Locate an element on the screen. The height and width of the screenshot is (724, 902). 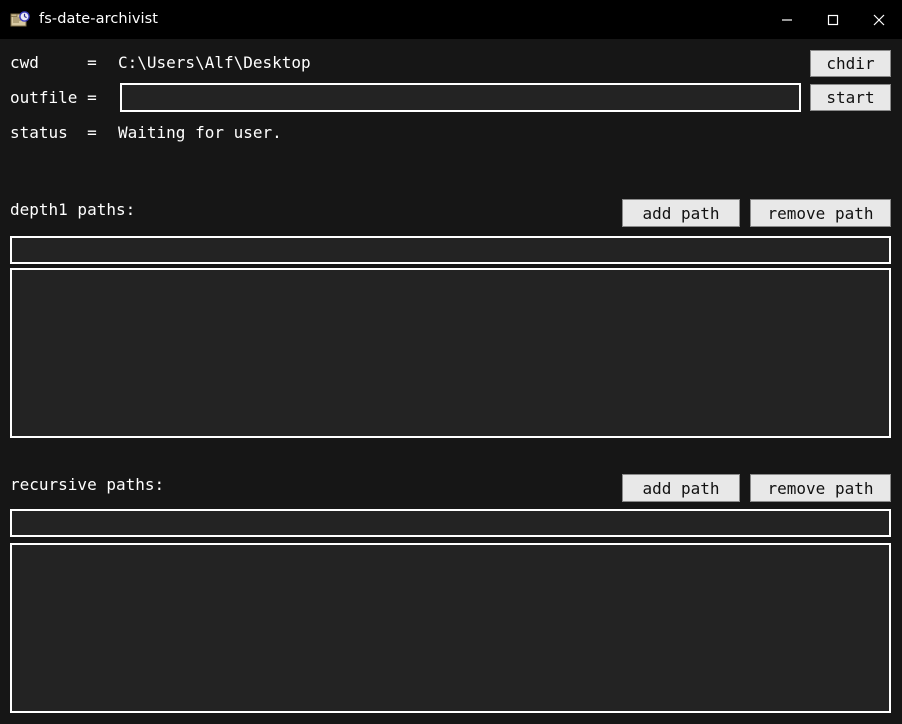
recursive-path-input is located at coordinates (450, 523).